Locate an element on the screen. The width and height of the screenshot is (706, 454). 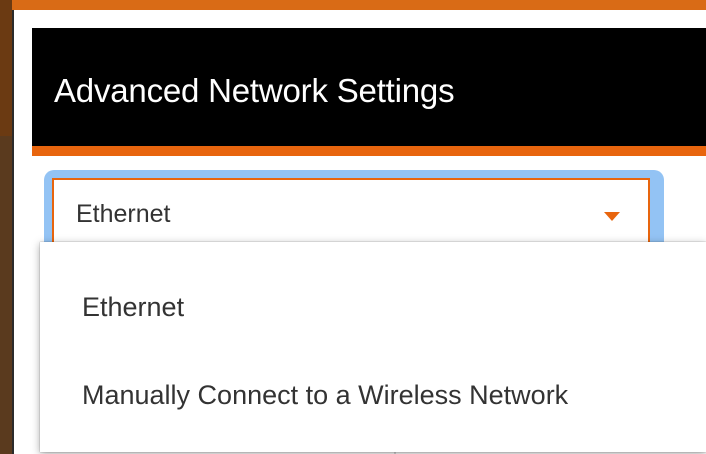
frame-left-border-lower is located at coordinates (6, 295).